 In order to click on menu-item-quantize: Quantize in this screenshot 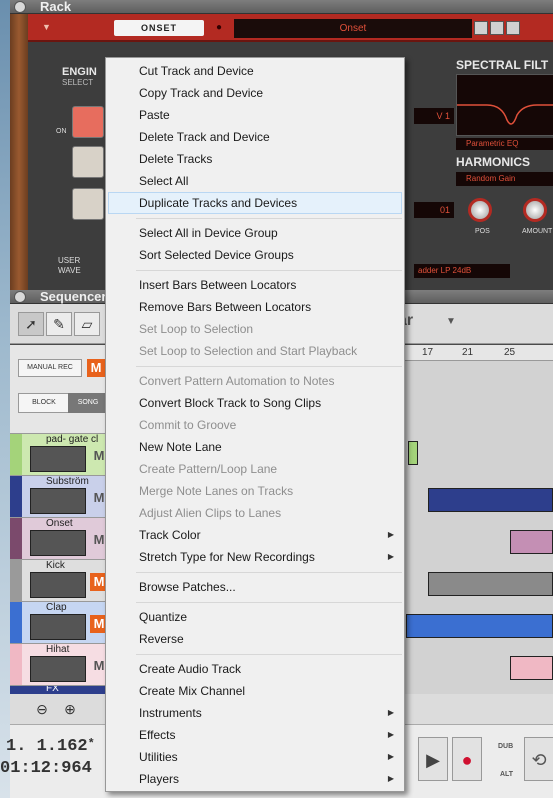, I will do `click(255, 617)`.